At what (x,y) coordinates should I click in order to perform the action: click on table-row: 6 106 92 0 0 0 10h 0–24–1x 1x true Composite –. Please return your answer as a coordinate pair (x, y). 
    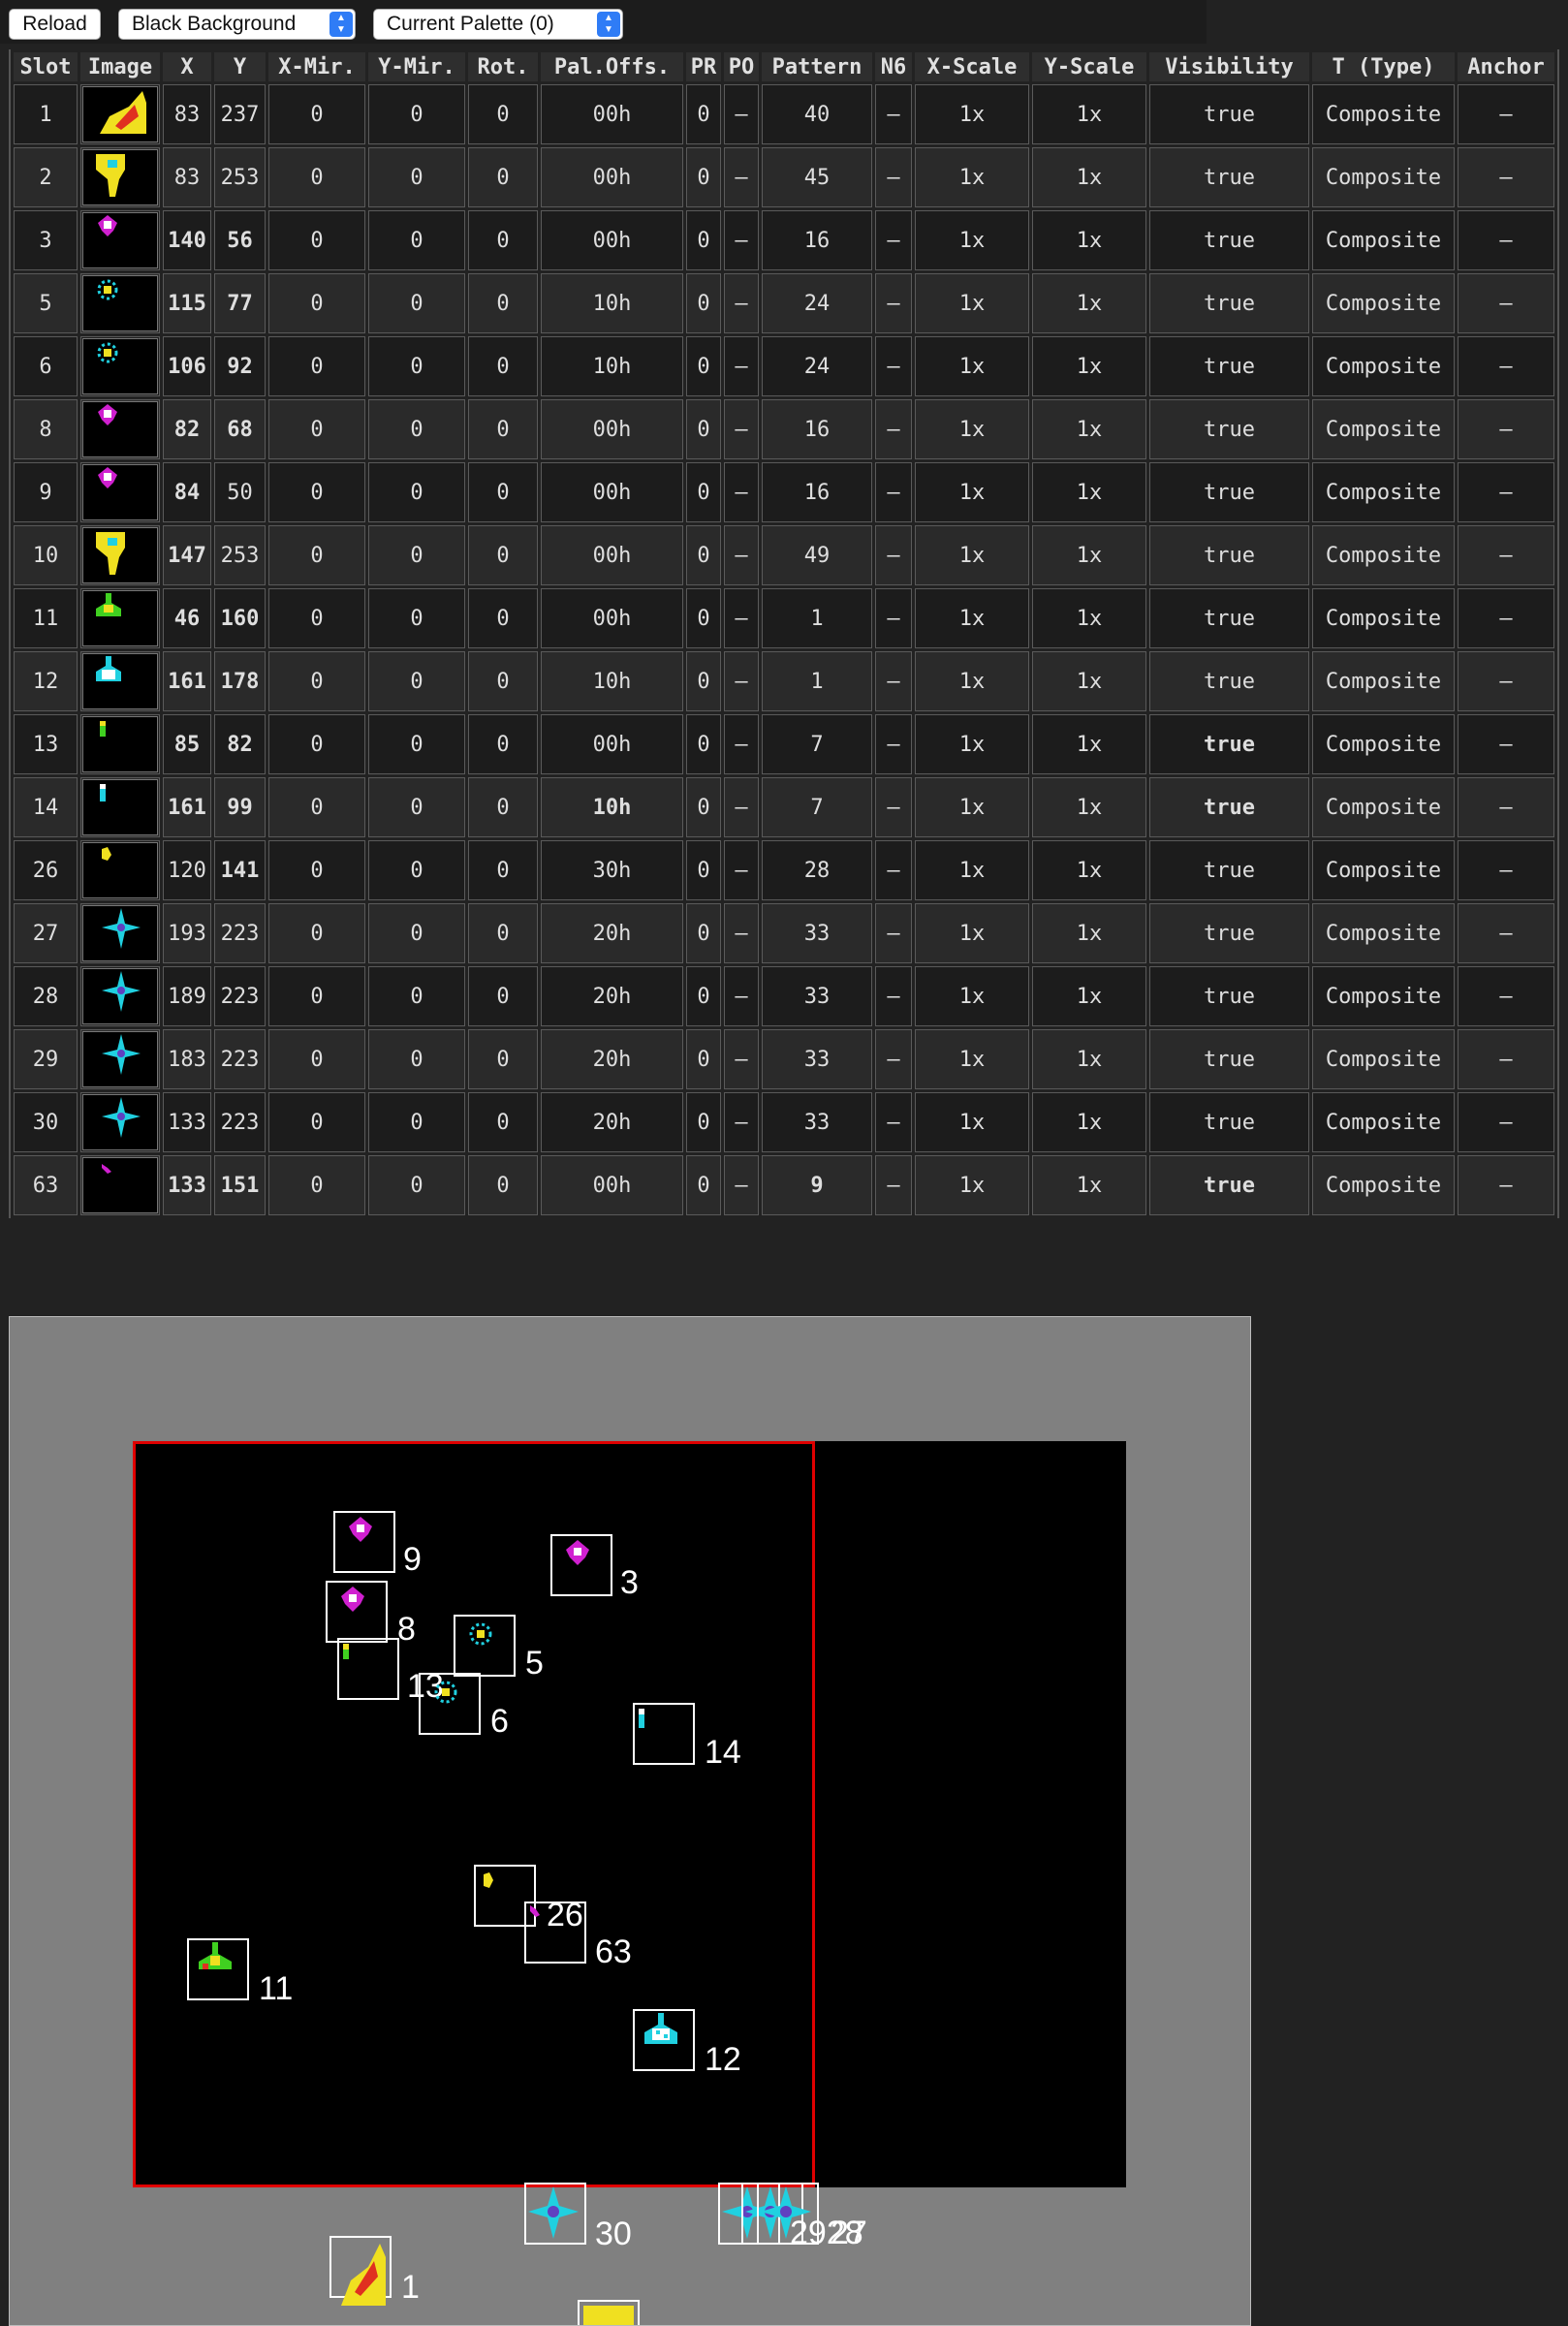
    Looking at the image, I should click on (784, 366).